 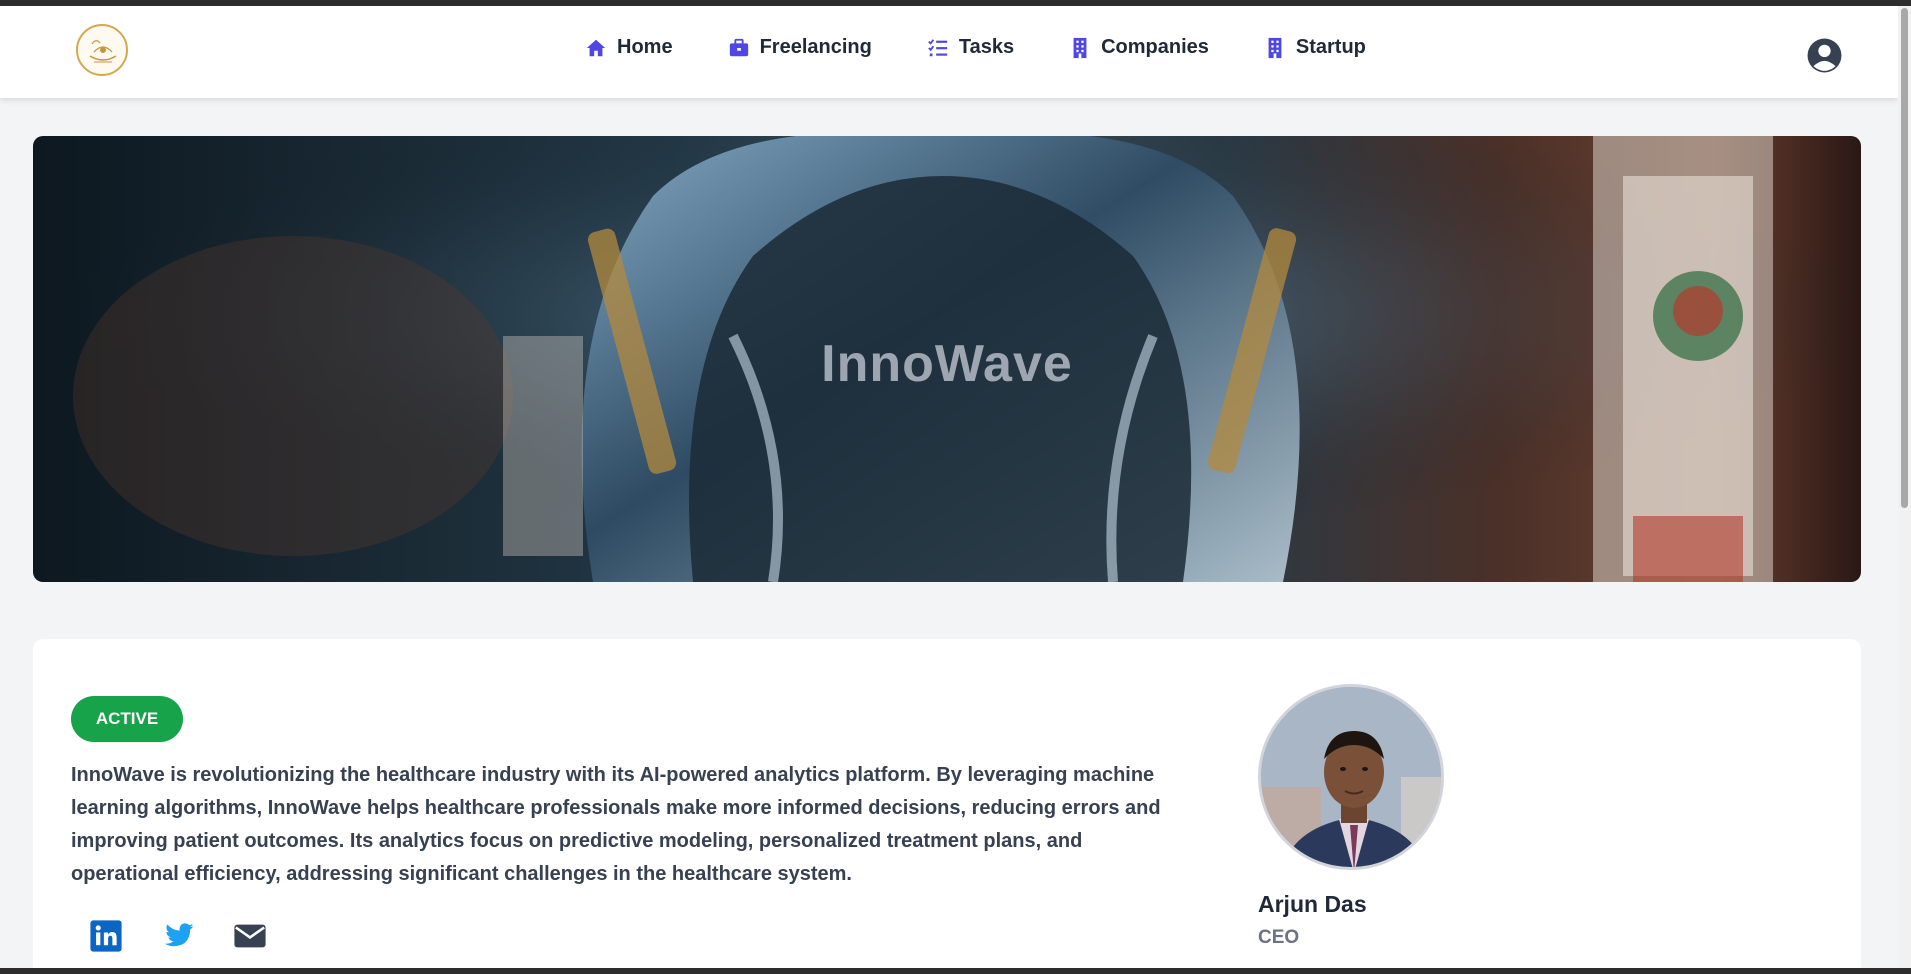 I want to click on avatar, so click(x=1351, y=777).